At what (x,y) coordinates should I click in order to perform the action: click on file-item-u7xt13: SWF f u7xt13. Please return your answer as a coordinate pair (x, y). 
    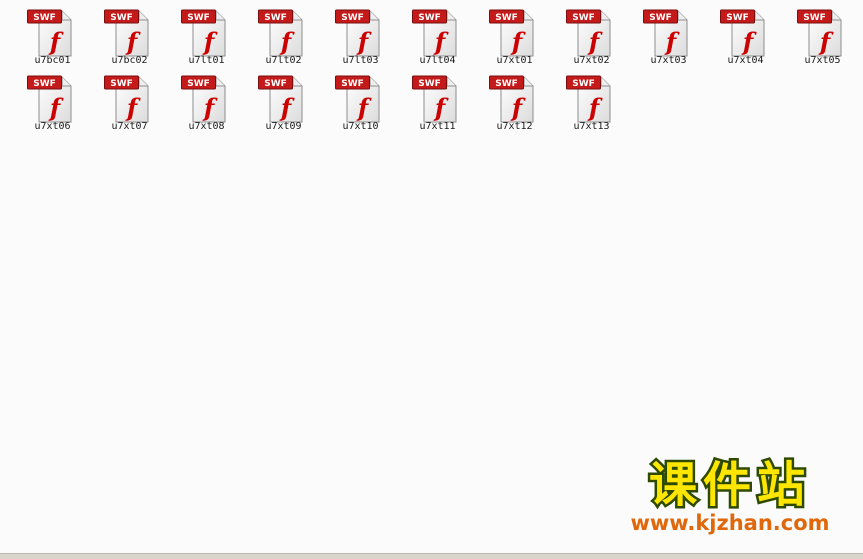
    Looking at the image, I should click on (591, 103).